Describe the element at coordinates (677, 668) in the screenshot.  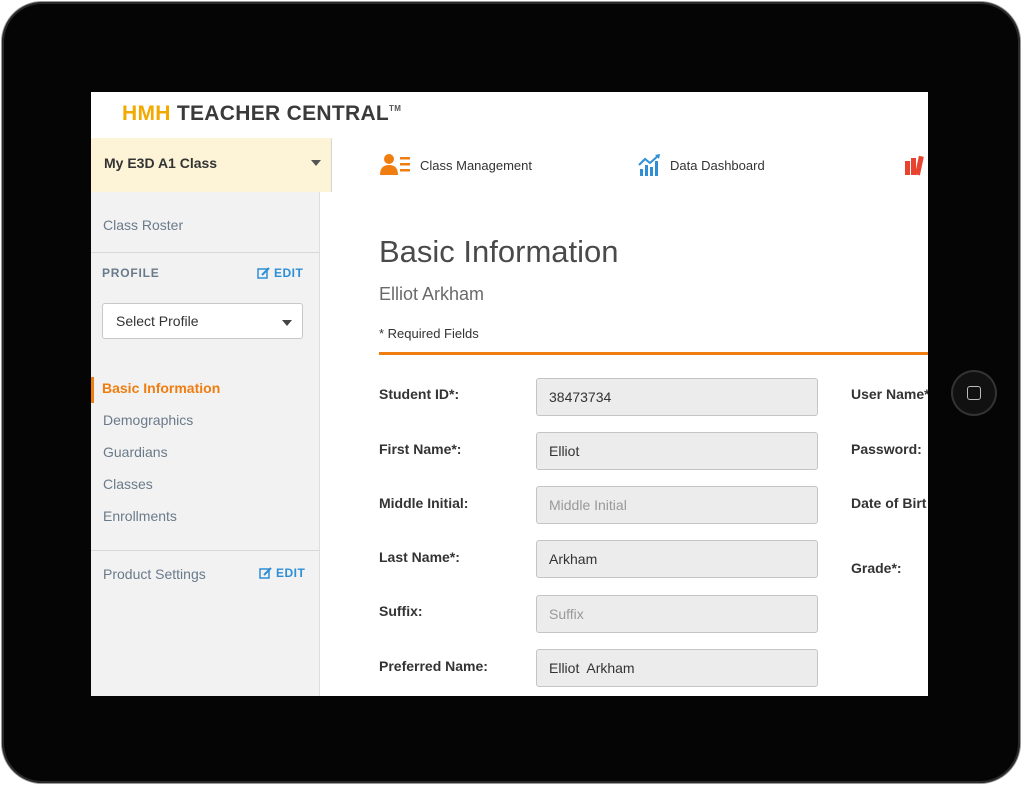
I see `preferred-name-input` at that location.